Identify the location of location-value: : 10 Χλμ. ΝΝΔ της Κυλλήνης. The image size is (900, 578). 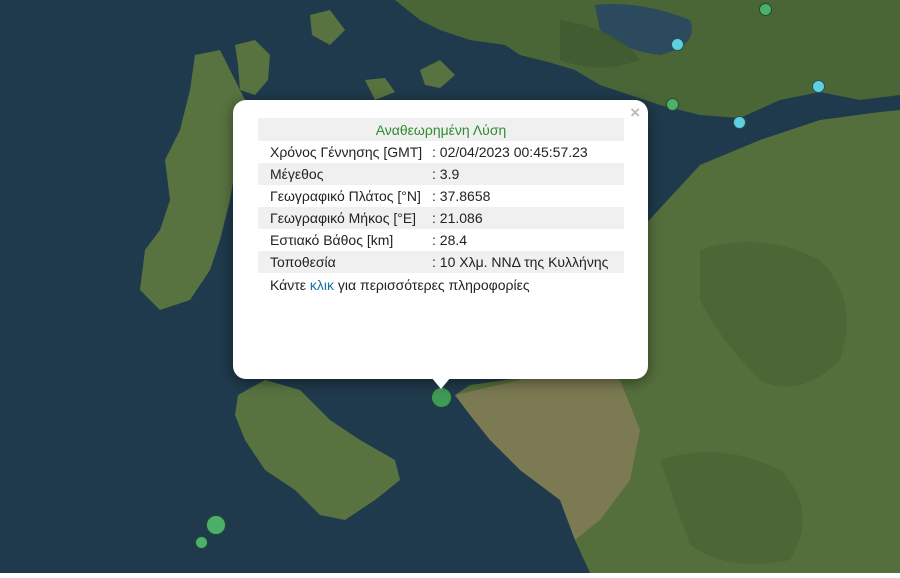
(526, 262).